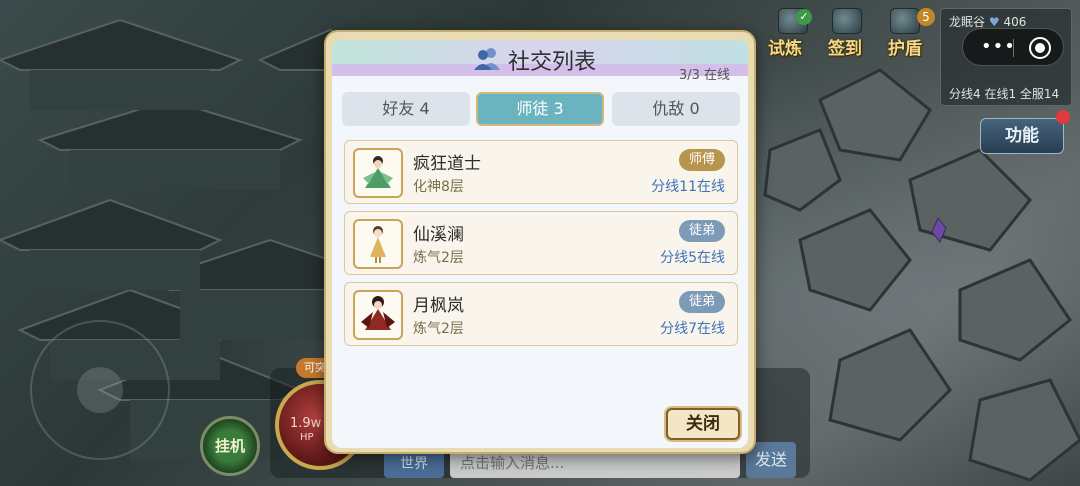  What do you see at coordinates (688, 187) in the screenshot?
I see `entry-line-status: 分线11在线` at bounding box center [688, 187].